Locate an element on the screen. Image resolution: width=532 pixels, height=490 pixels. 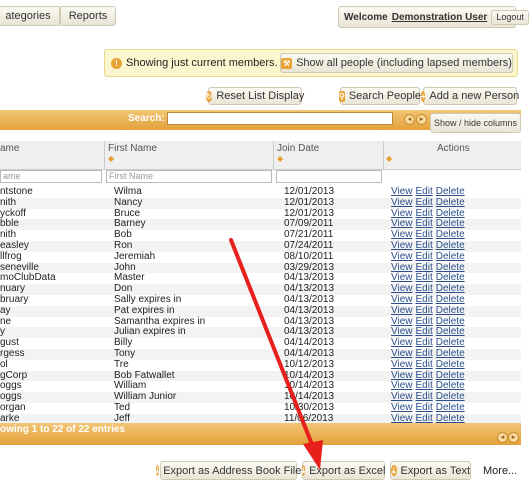
annotation-arrow is located at coordinates (276, 354).